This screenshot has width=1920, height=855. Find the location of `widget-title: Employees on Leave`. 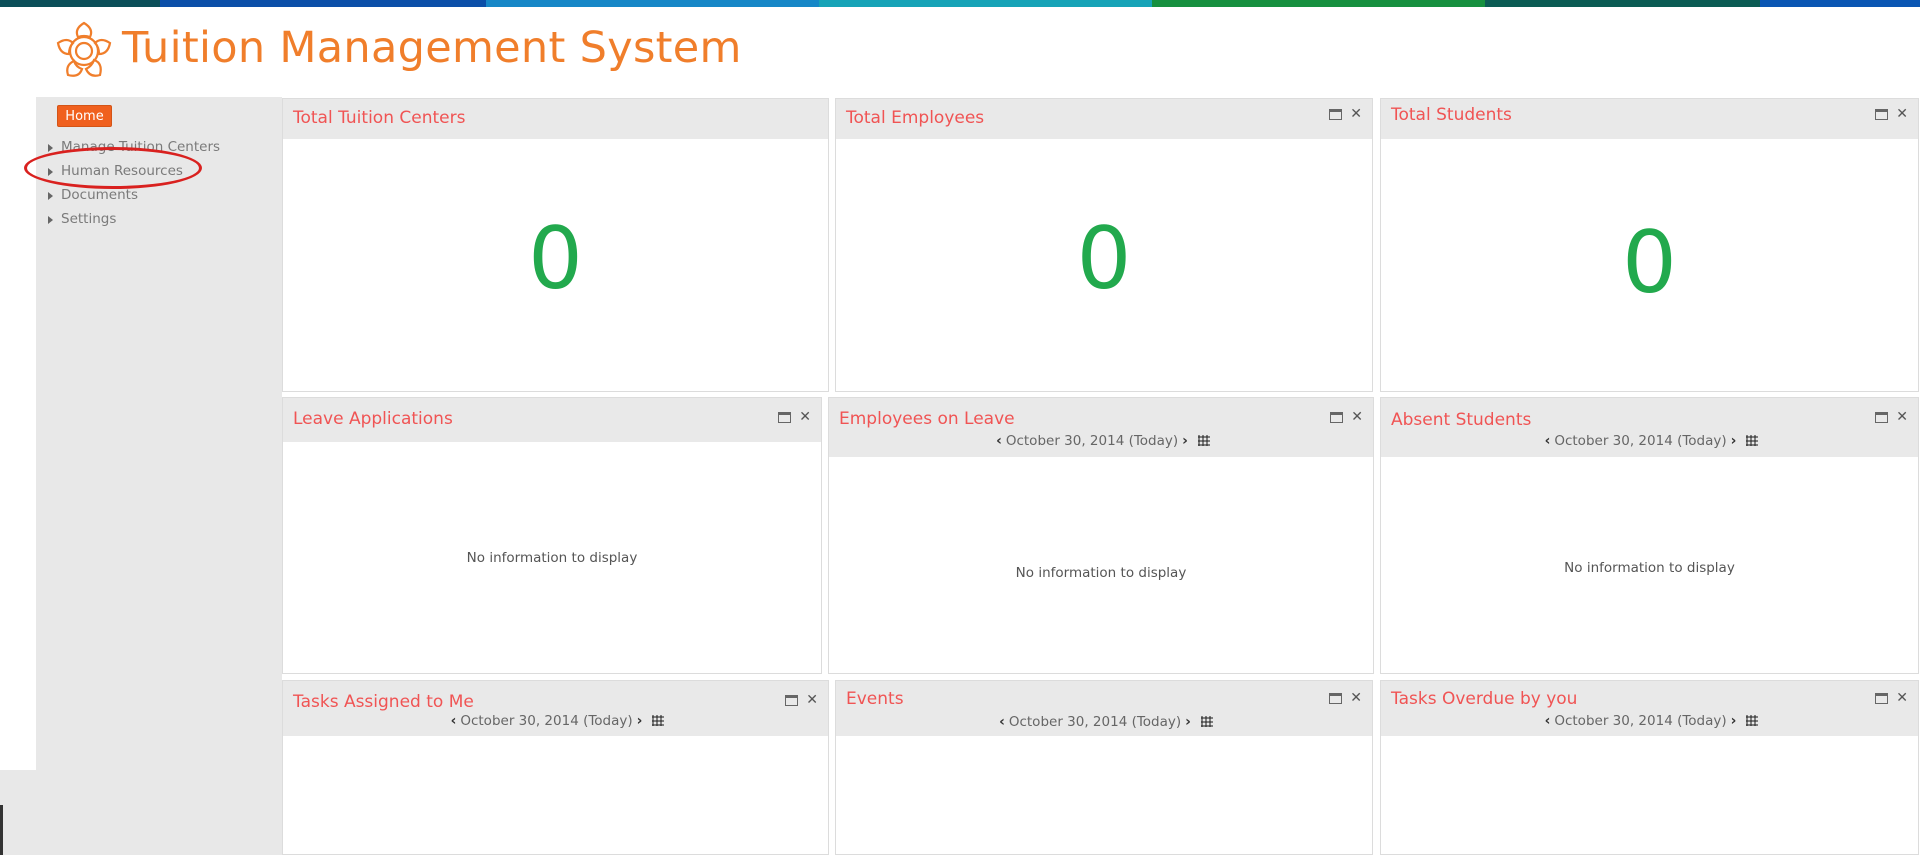

widget-title: Employees on Leave is located at coordinates (927, 419).